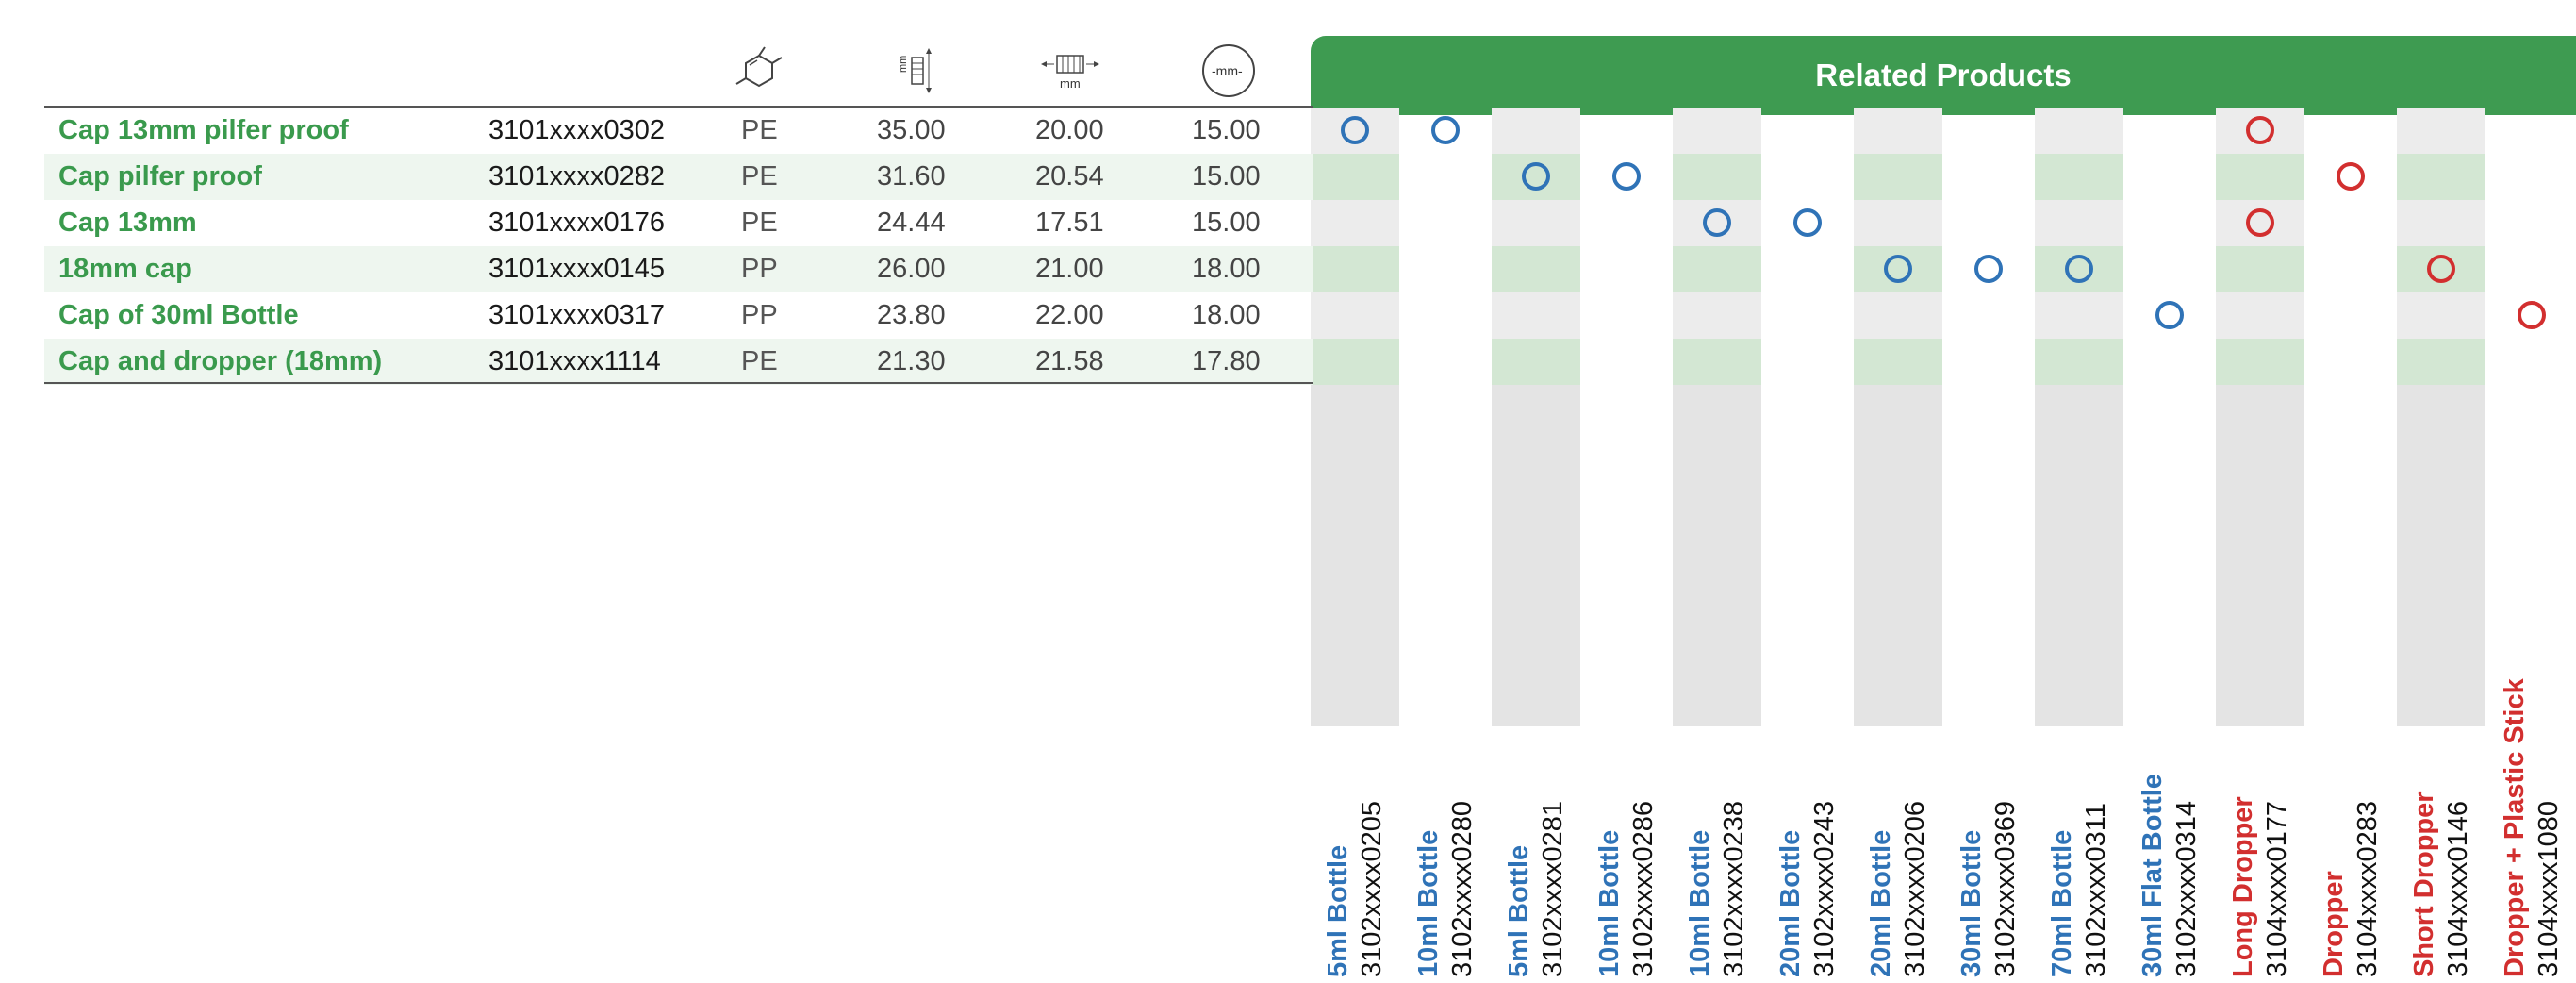 This screenshot has height=983, width=2576. I want to click on product-name: 20ml Bottle, so click(1881, 903).